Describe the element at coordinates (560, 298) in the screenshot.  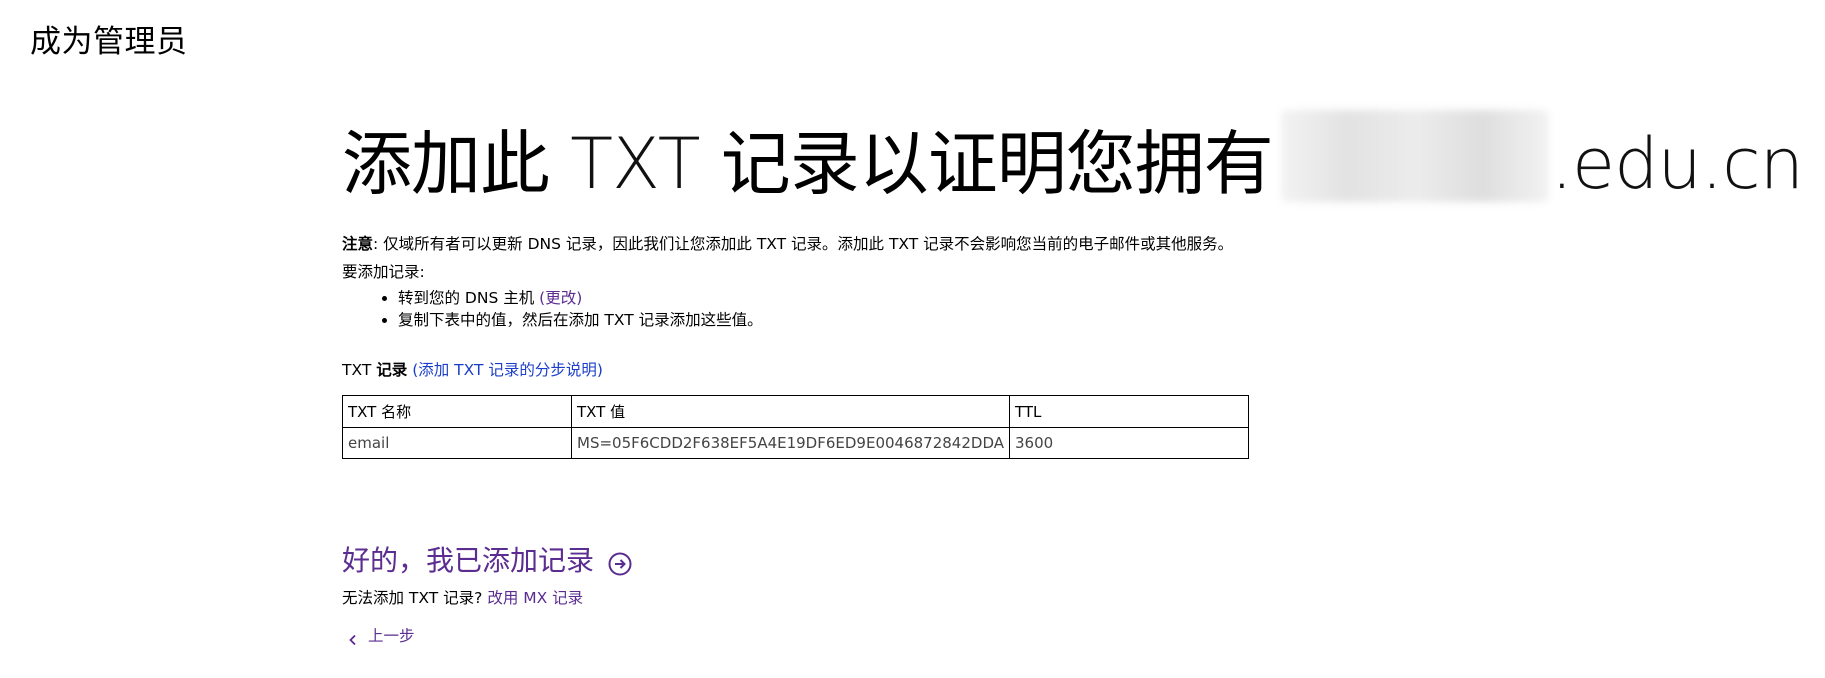
I see `change-dns-host-link: (更改)` at that location.